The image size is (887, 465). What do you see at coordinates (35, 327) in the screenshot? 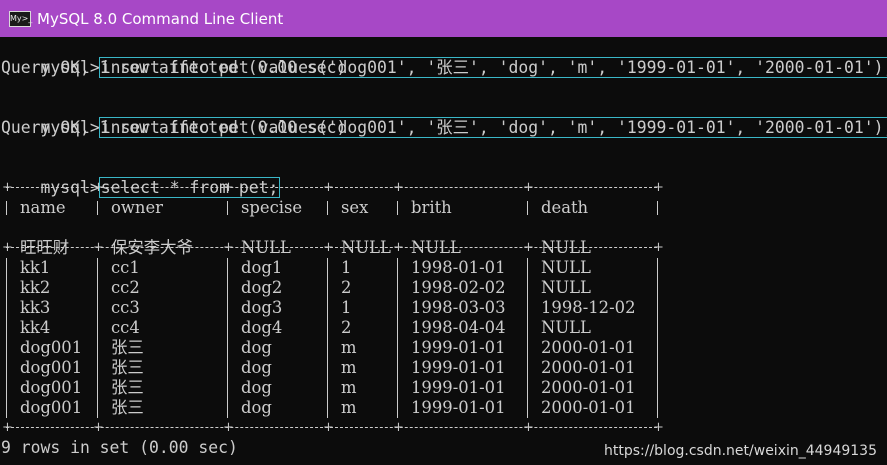
I see `table-cell: kk4` at bounding box center [35, 327].